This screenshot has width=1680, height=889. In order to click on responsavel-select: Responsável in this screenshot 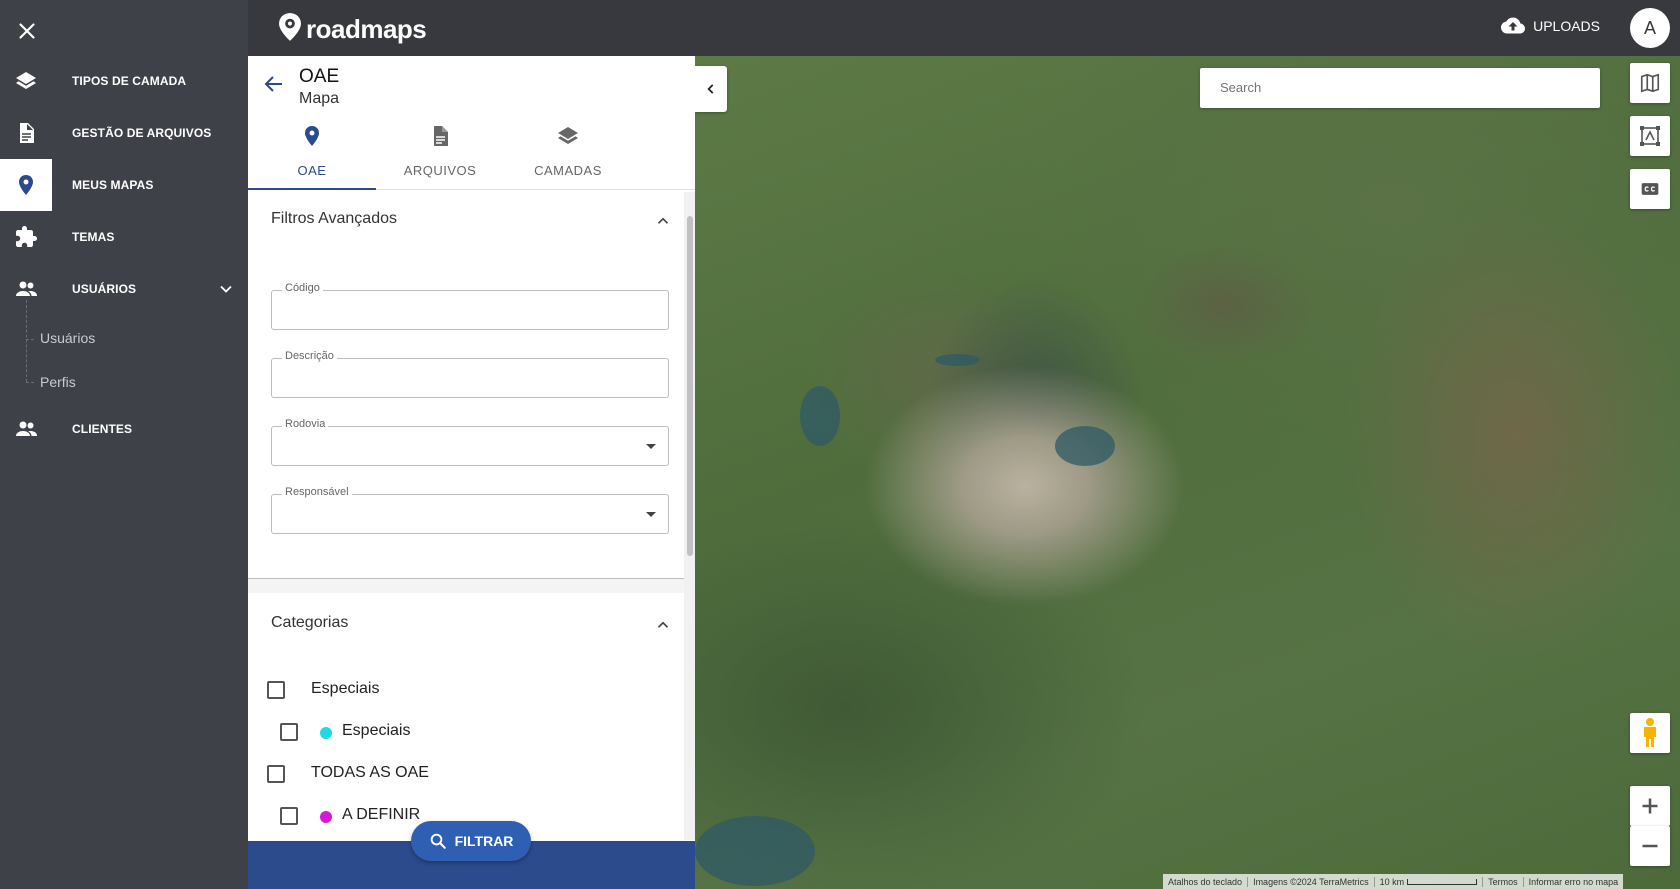, I will do `click(470, 510)`.